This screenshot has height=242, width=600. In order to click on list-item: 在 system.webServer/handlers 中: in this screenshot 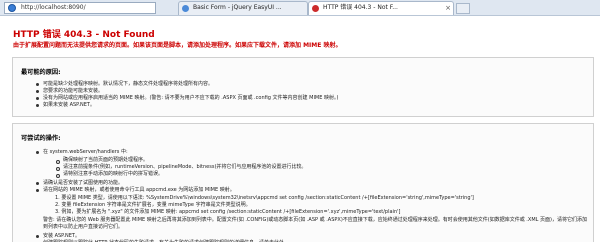, I will do `click(82, 152)`.